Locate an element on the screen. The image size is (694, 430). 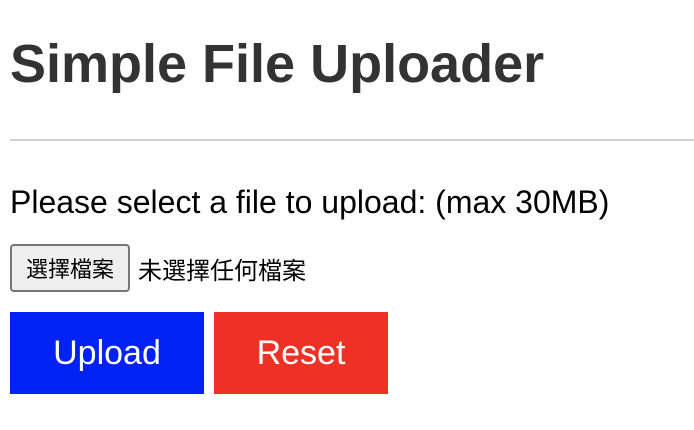
upload-button: Upload is located at coordinates (107, 353).